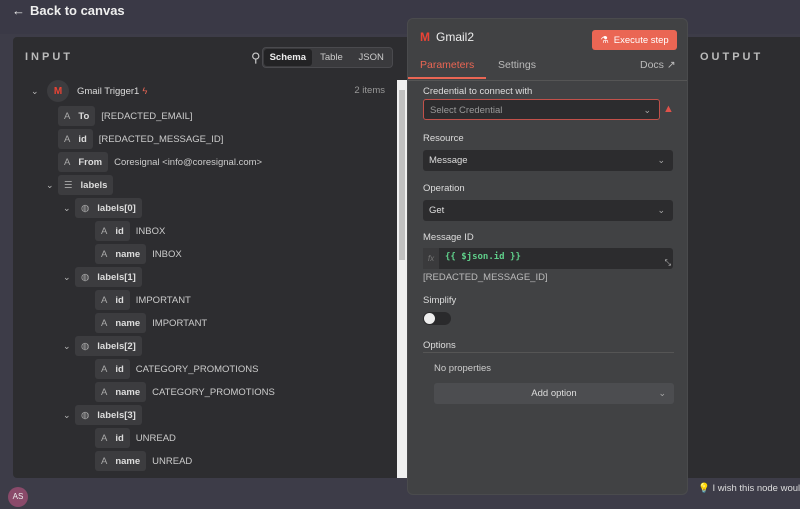  I want to click on field-key-pill: ☰ labels, so click(86, 185).